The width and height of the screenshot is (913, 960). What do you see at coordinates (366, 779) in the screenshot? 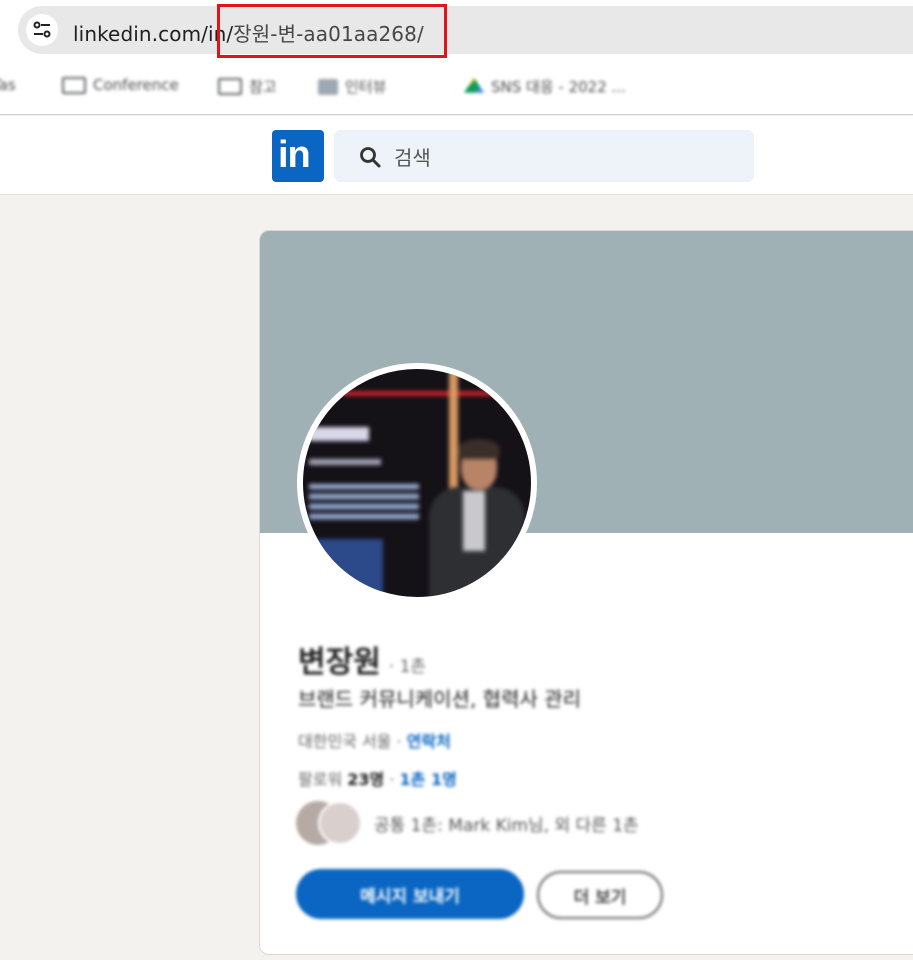
I see `followers-count: 23명` at bounding box center [366, 779].